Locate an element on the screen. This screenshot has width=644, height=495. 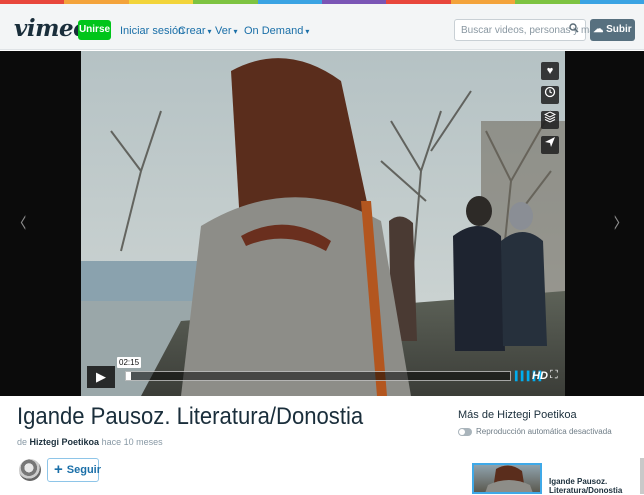
hd-button: HD is located at coordinates (540, 376).